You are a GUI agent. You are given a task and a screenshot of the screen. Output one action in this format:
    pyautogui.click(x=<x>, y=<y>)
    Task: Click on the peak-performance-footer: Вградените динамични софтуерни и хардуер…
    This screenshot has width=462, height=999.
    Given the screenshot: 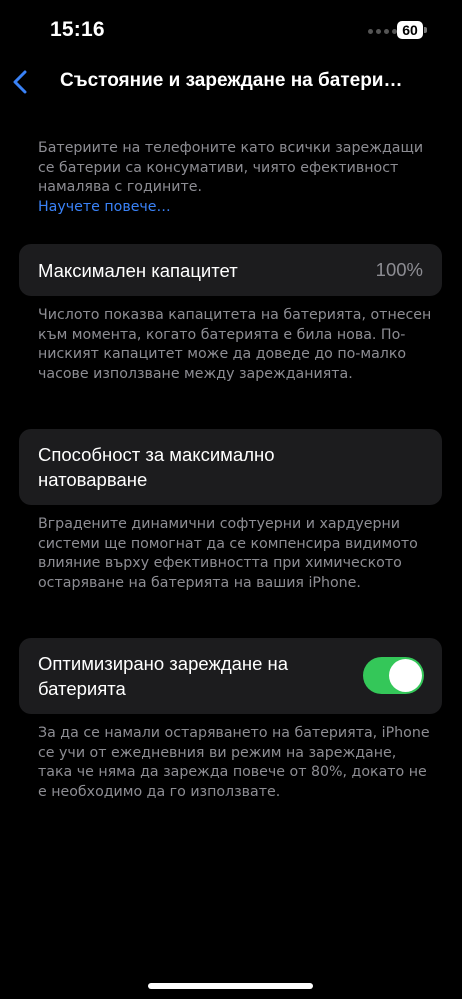 What is the action you would take?
    pyautogui.click(x=228, y=553)
    